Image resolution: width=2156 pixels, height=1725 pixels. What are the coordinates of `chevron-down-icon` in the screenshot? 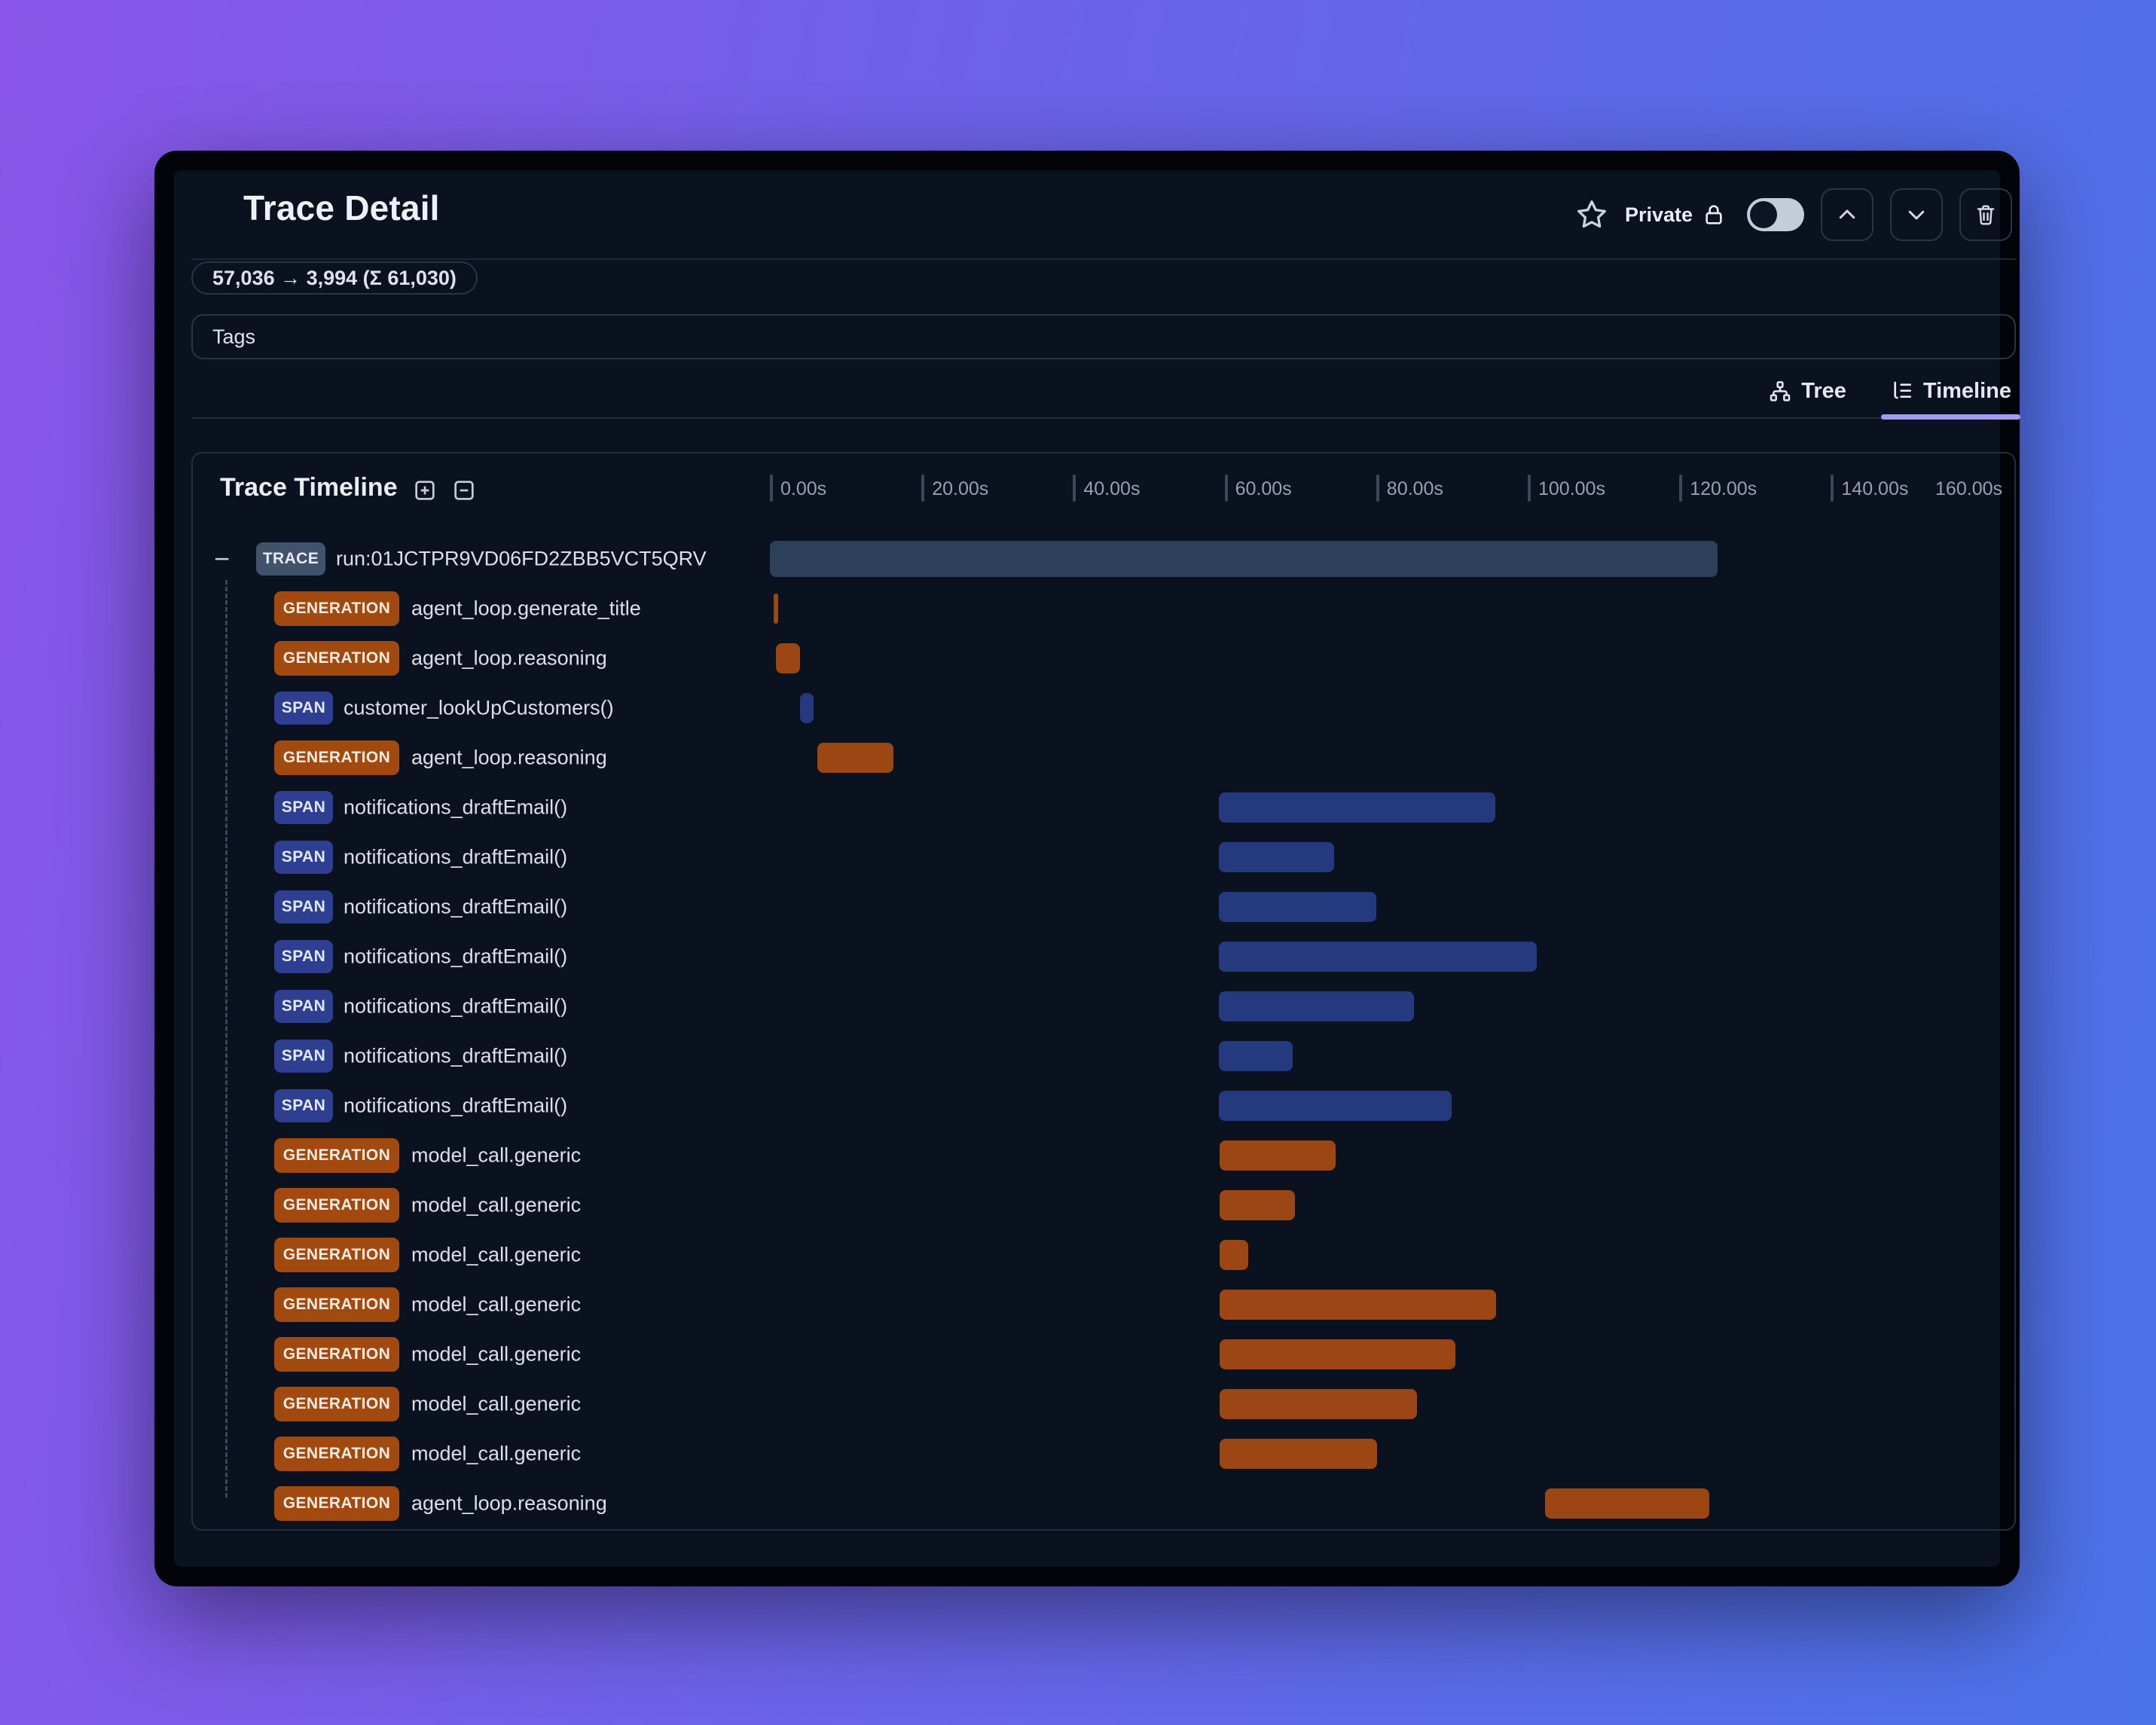 It's located at (1916, 215).